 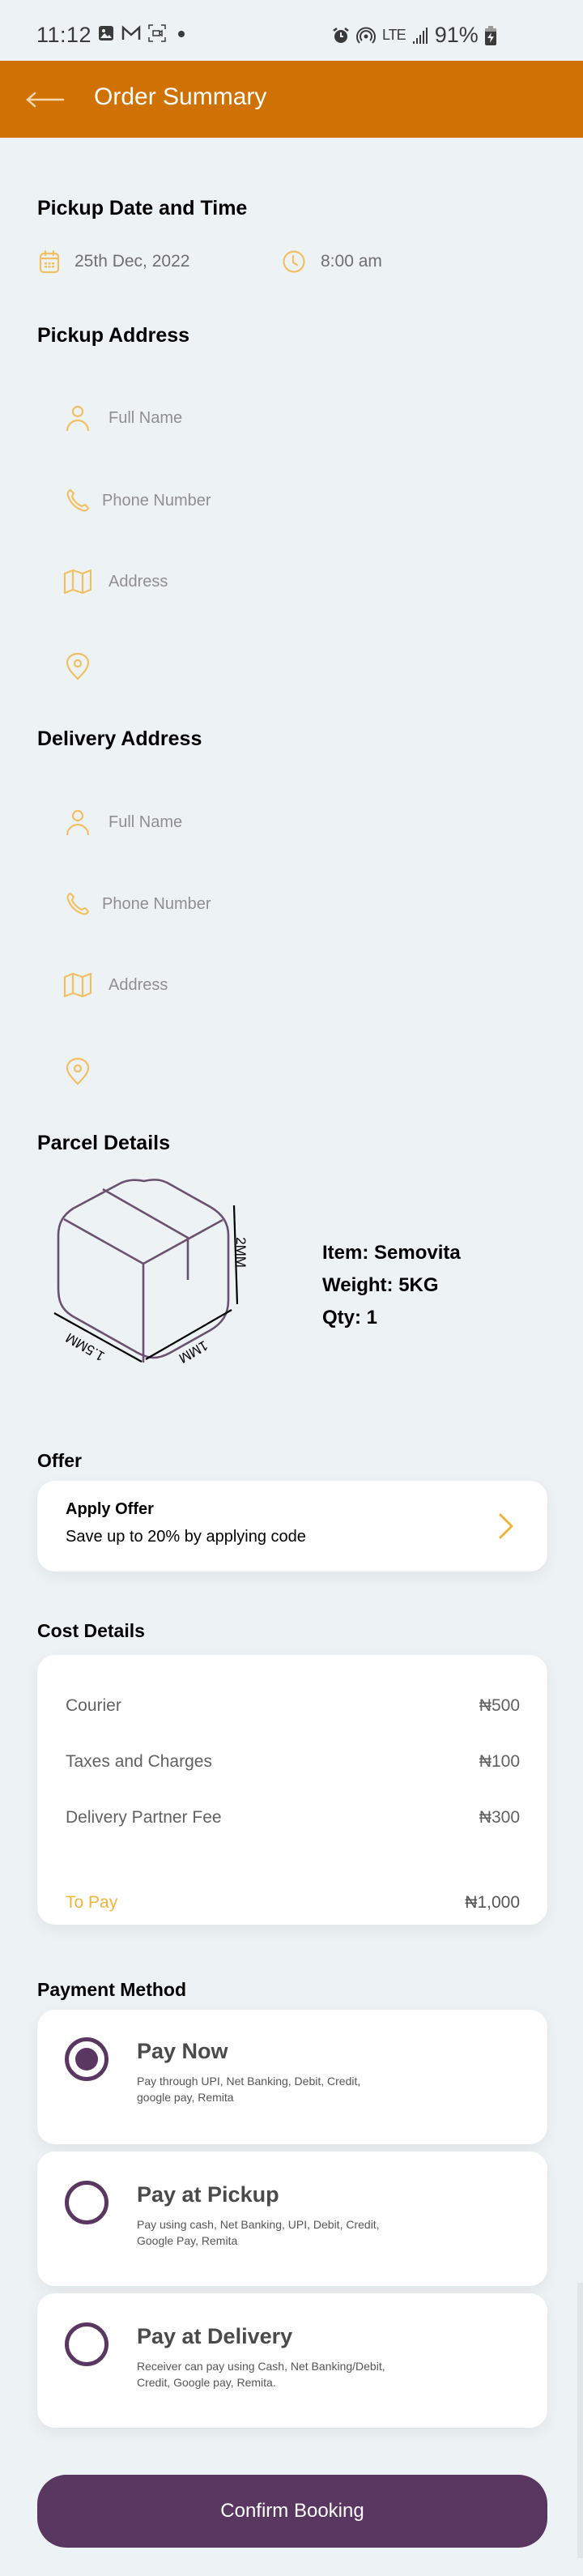 I want to click on battery-percent: 91%, so click(x=457, y=35).